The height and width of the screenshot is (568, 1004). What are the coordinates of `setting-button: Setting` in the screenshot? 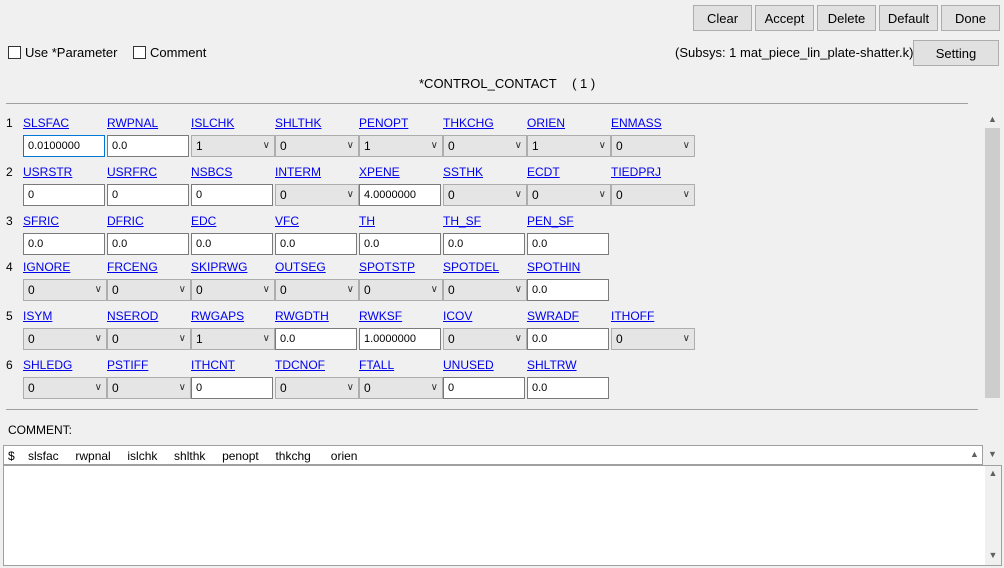 It's located at (956, 53).